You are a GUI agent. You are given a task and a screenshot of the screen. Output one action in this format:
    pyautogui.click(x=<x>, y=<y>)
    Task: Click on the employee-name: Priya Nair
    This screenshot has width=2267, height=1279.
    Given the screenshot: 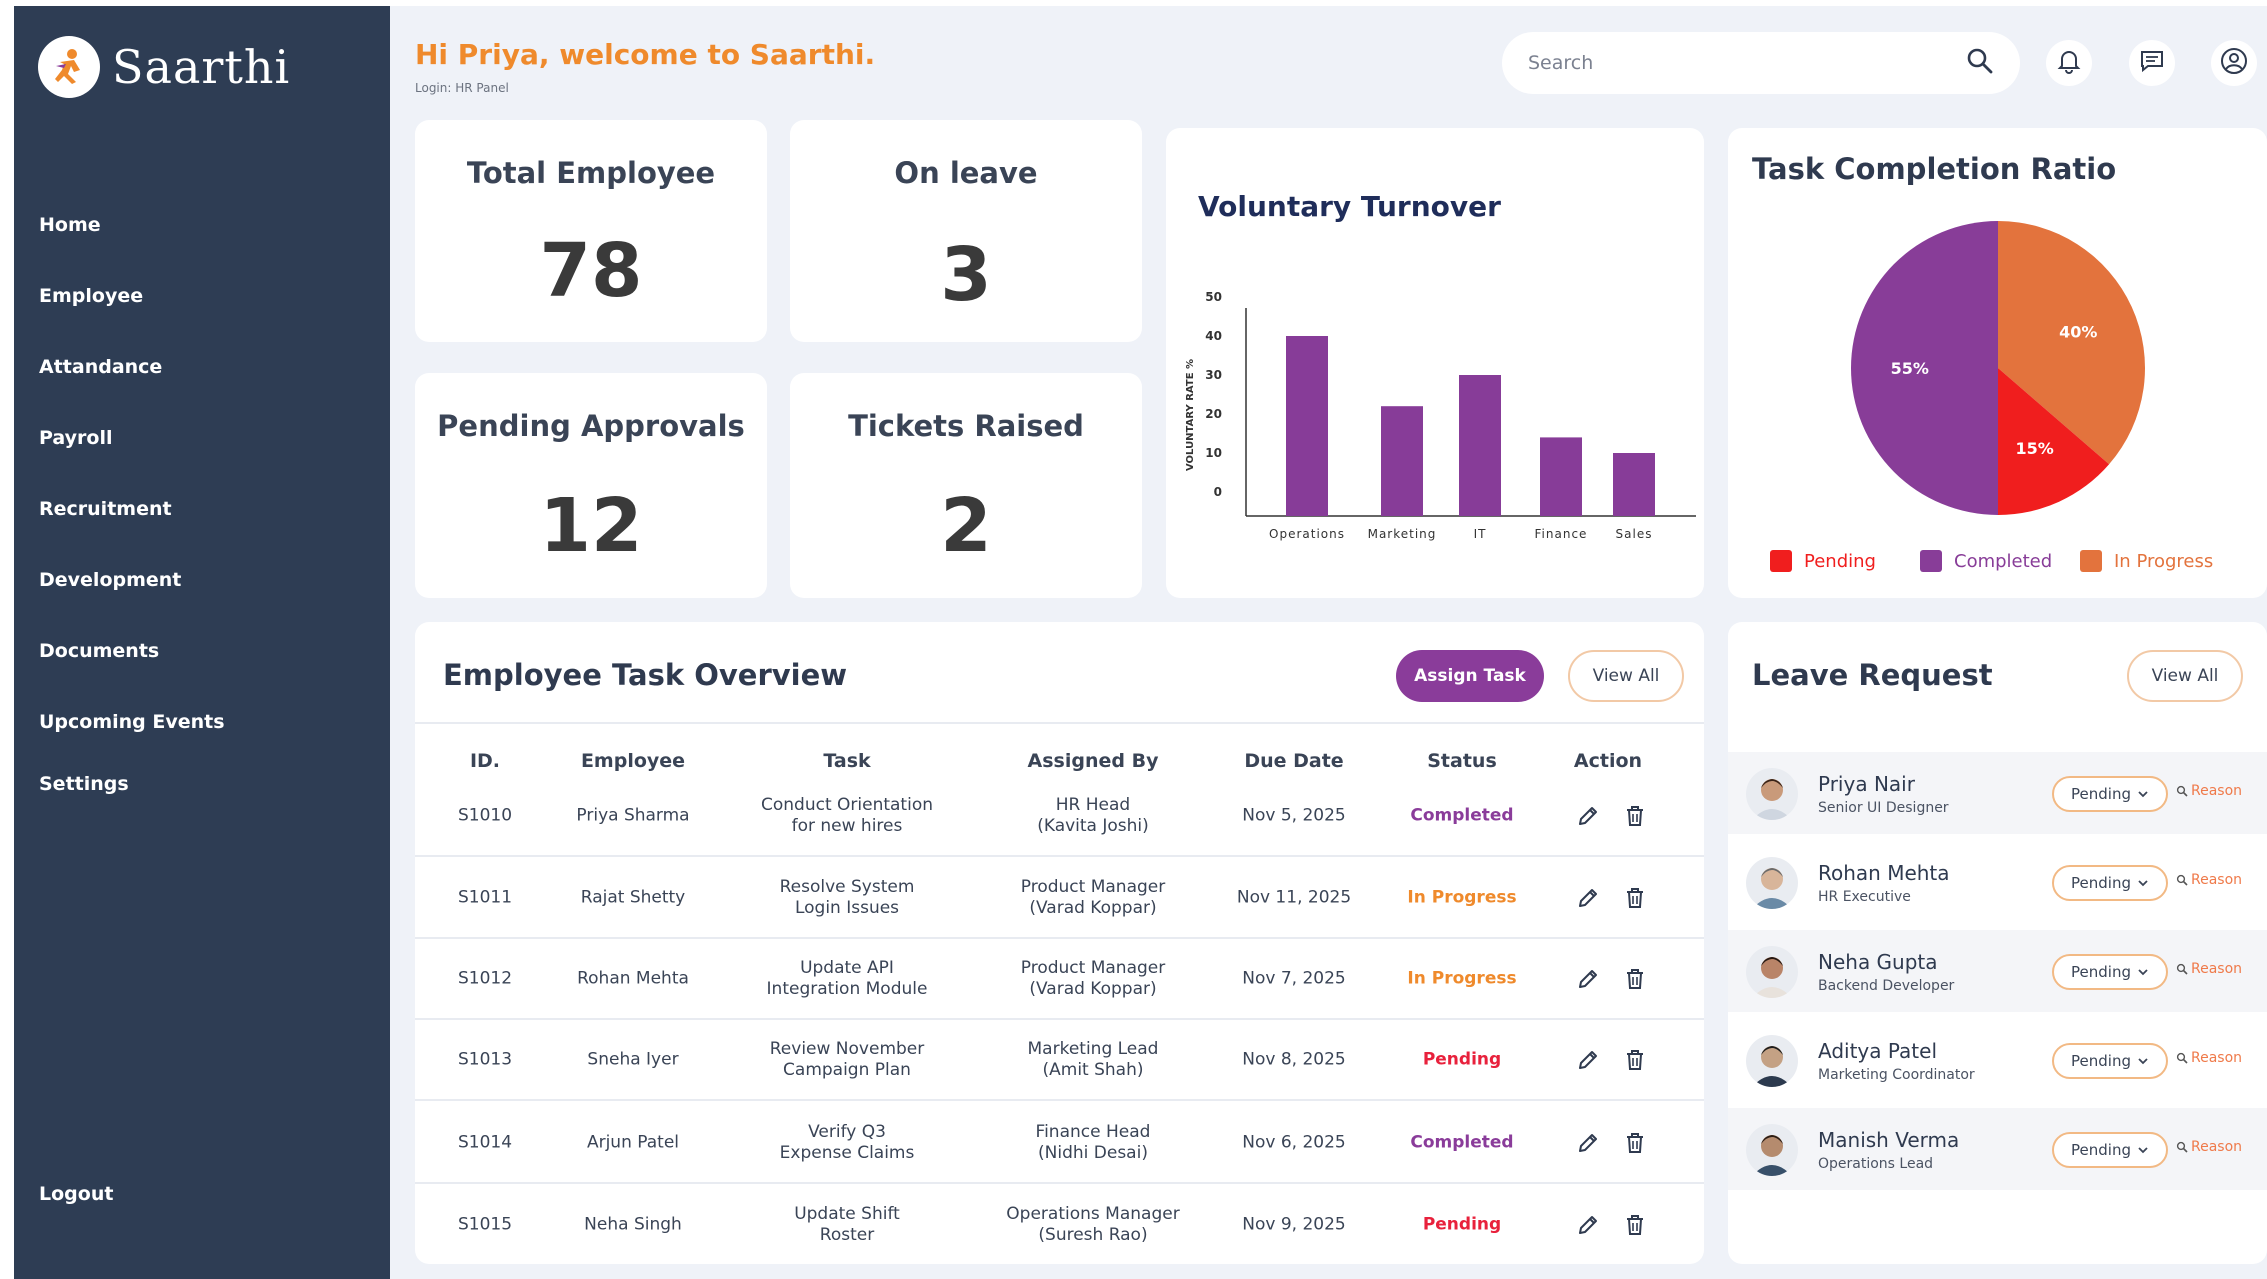 What is the action you would take?
    pyautogui.click(x=1866, y=784)
    